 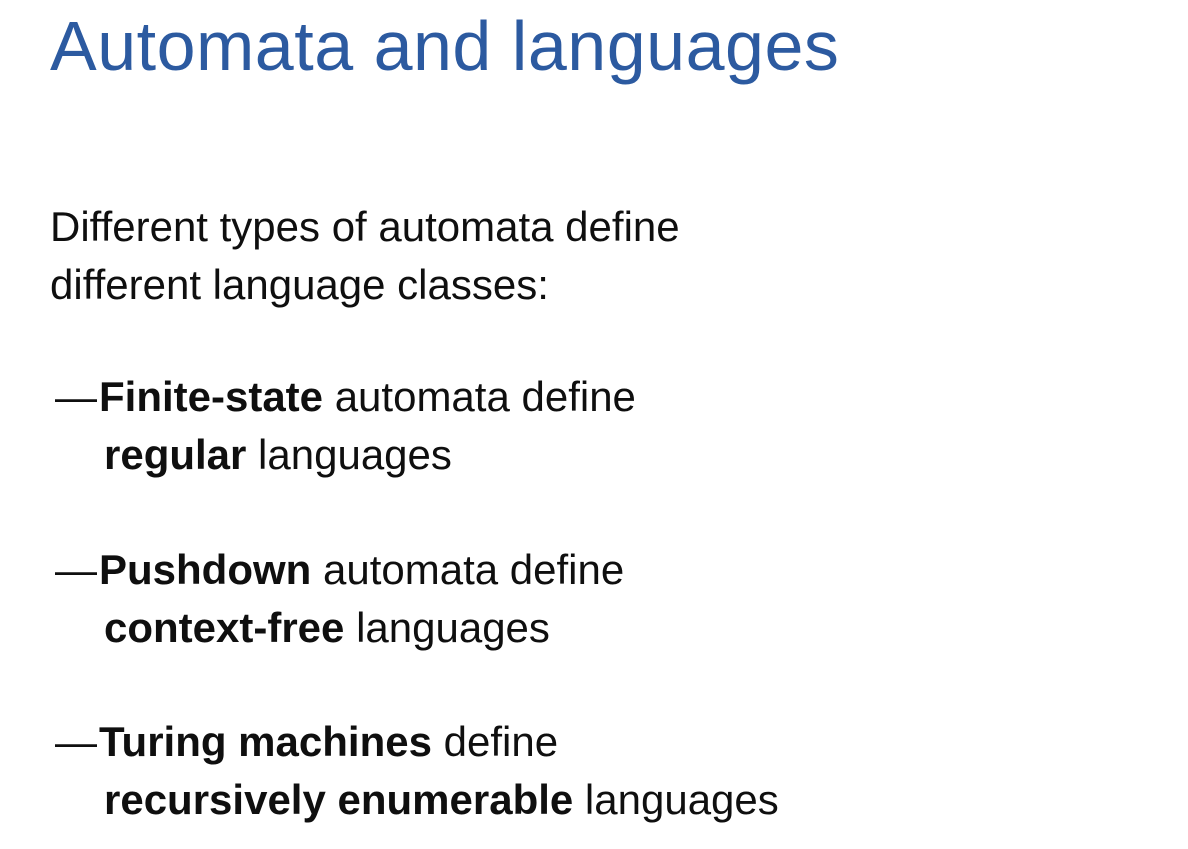 What do you see at coordinates (211, 396) in the screenshot?
I see `bullet-term: Finite-state` at bounding box center [211, 396].